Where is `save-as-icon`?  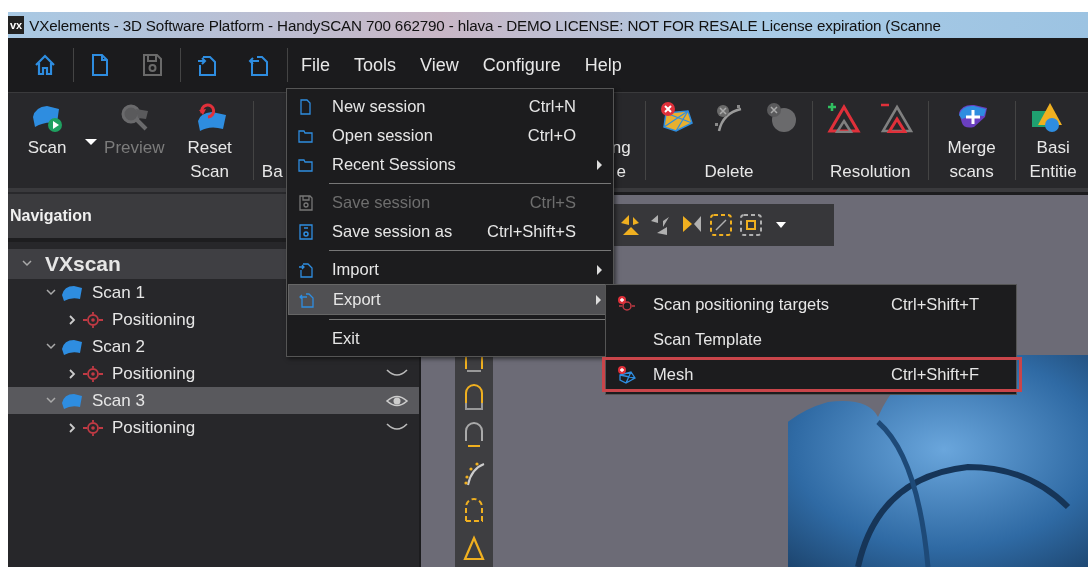
save-as-icon is located at coordinates (306, 231).